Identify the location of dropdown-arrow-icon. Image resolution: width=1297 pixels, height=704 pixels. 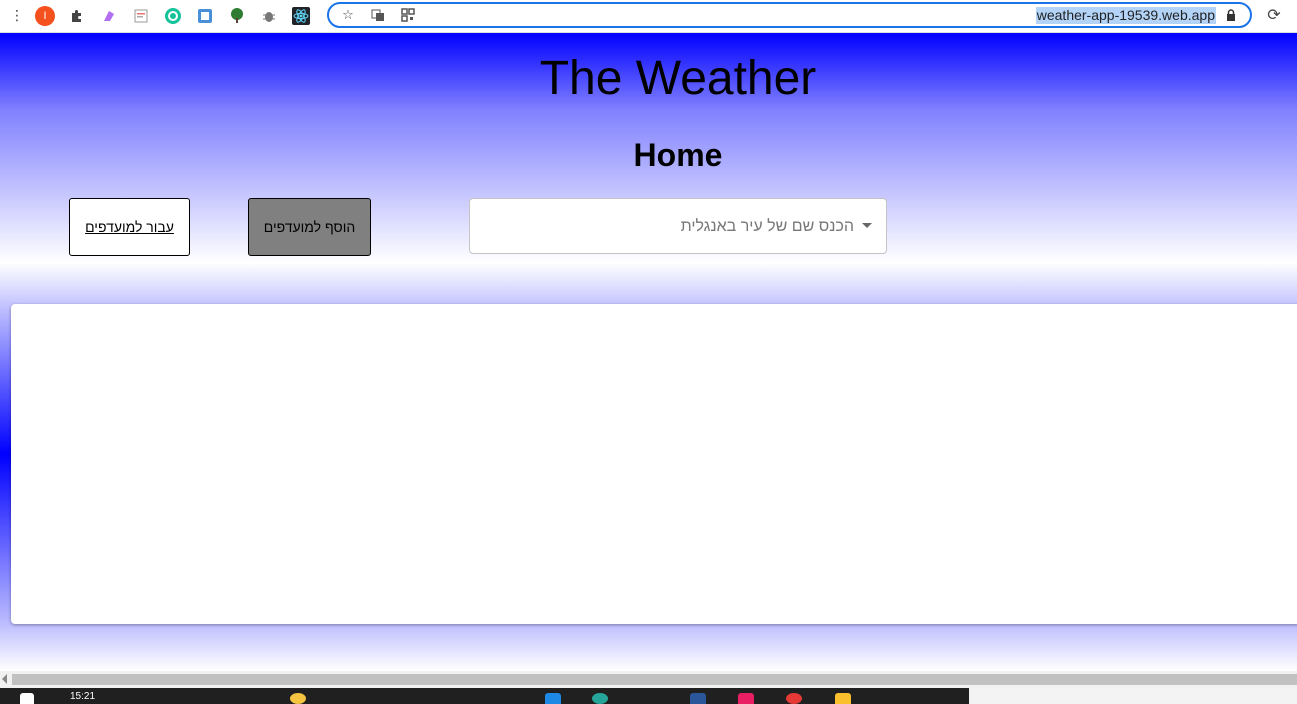
(867, 225).